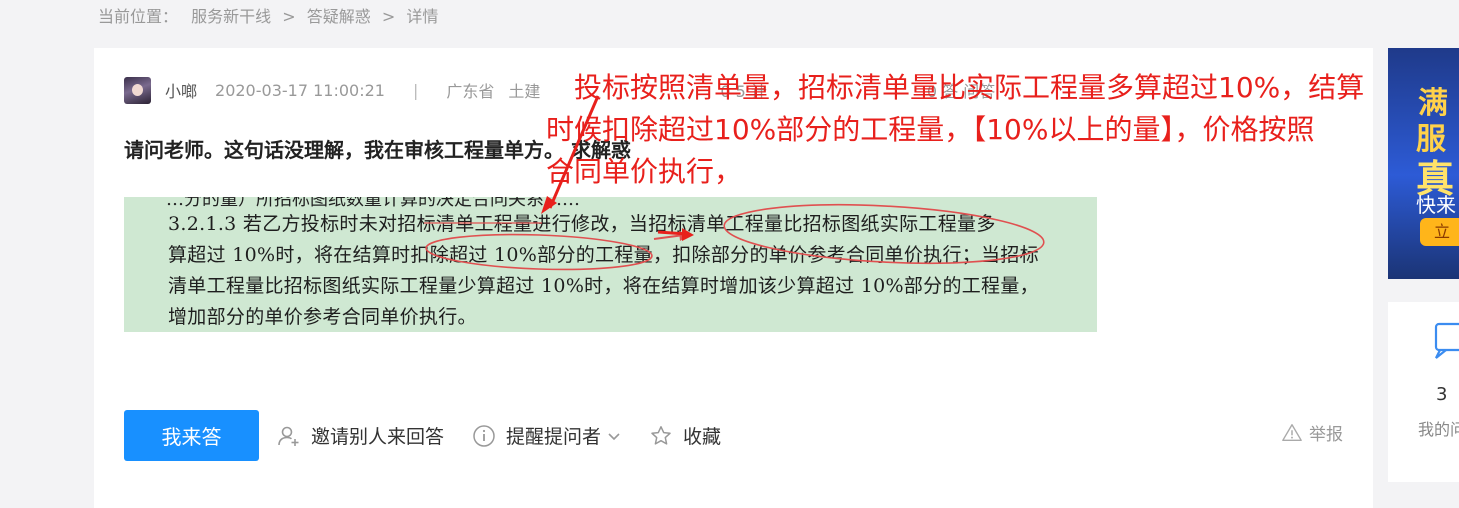  What do you see at coordinates (554, 437) in the screenshot?
I see `remind-label: 提醒提问者` at bounding box center [554, 437].